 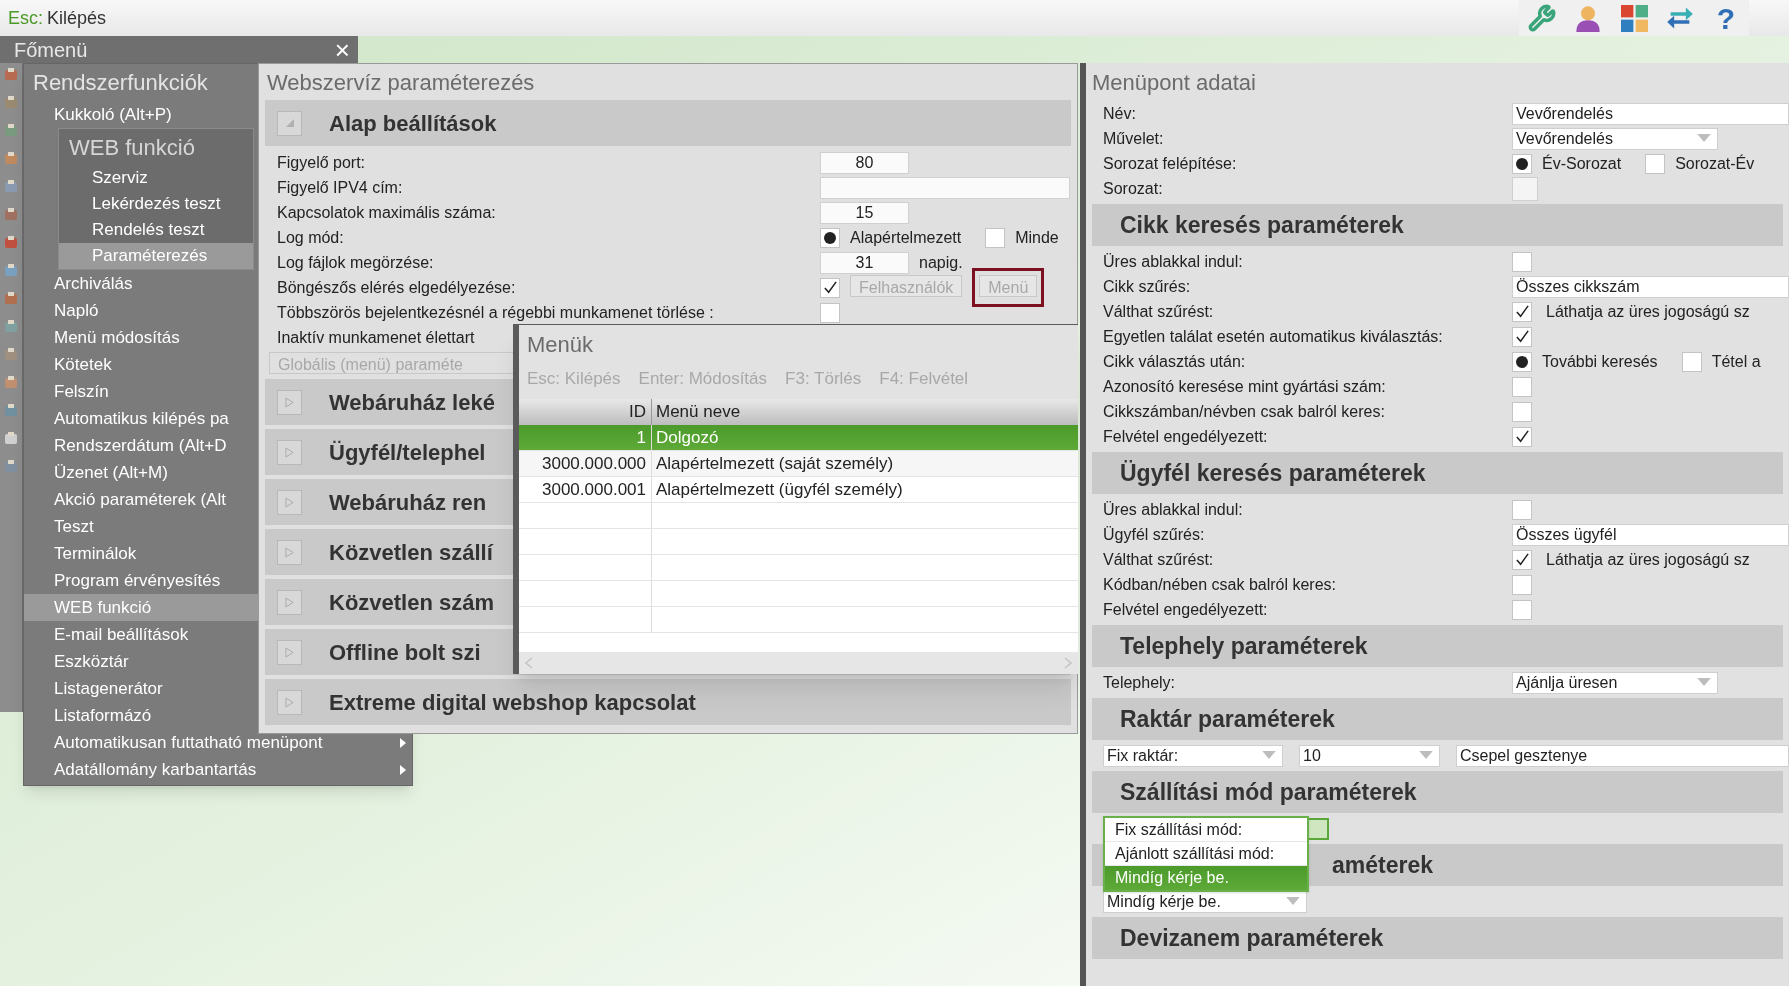 I want to click on text-field: Összes ügyfél, so click(x=1650, y=534).